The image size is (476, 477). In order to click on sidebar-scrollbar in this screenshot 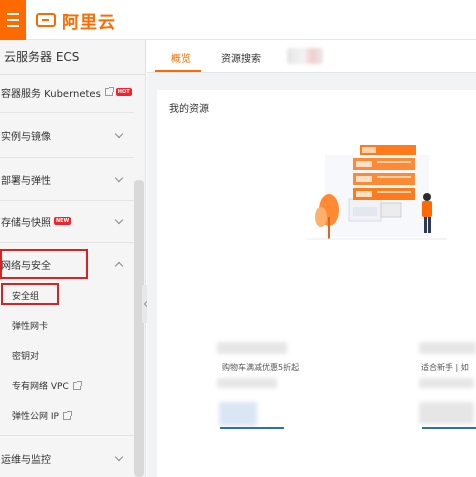, I will do `click(139, 328)`.